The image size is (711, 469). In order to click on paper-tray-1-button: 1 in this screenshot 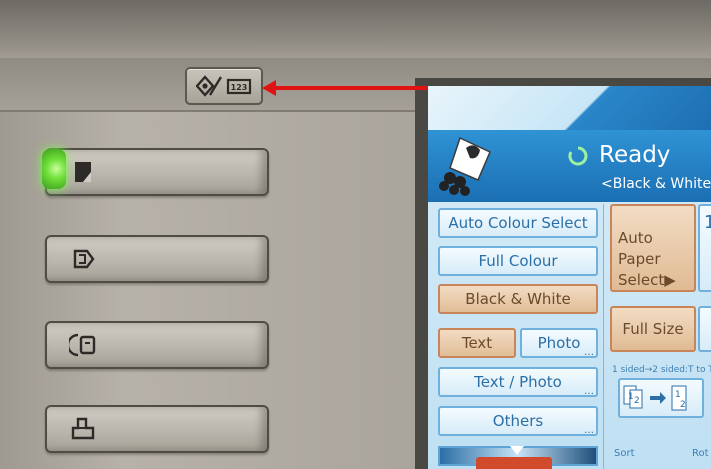, I will do `click(704, 248)`.